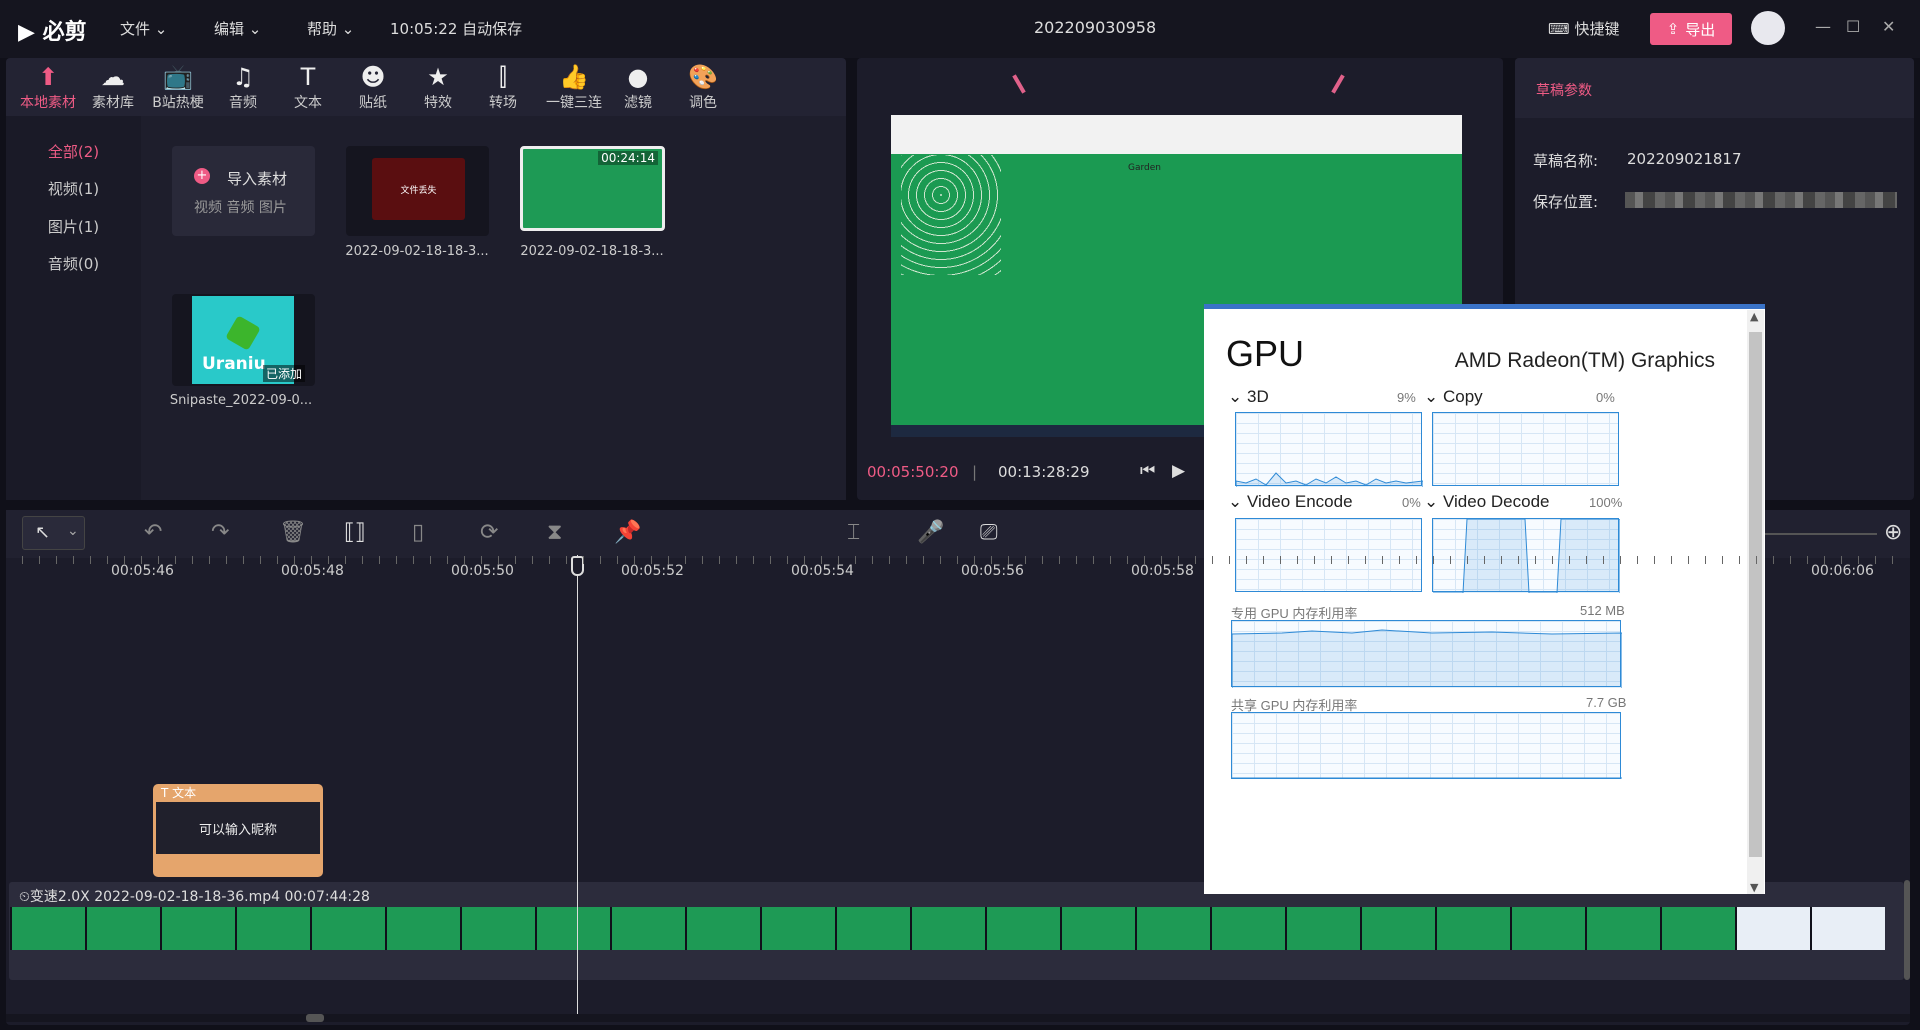  I want to click on tab-local-media: ⬆ 本地素材, so click(48, 87).